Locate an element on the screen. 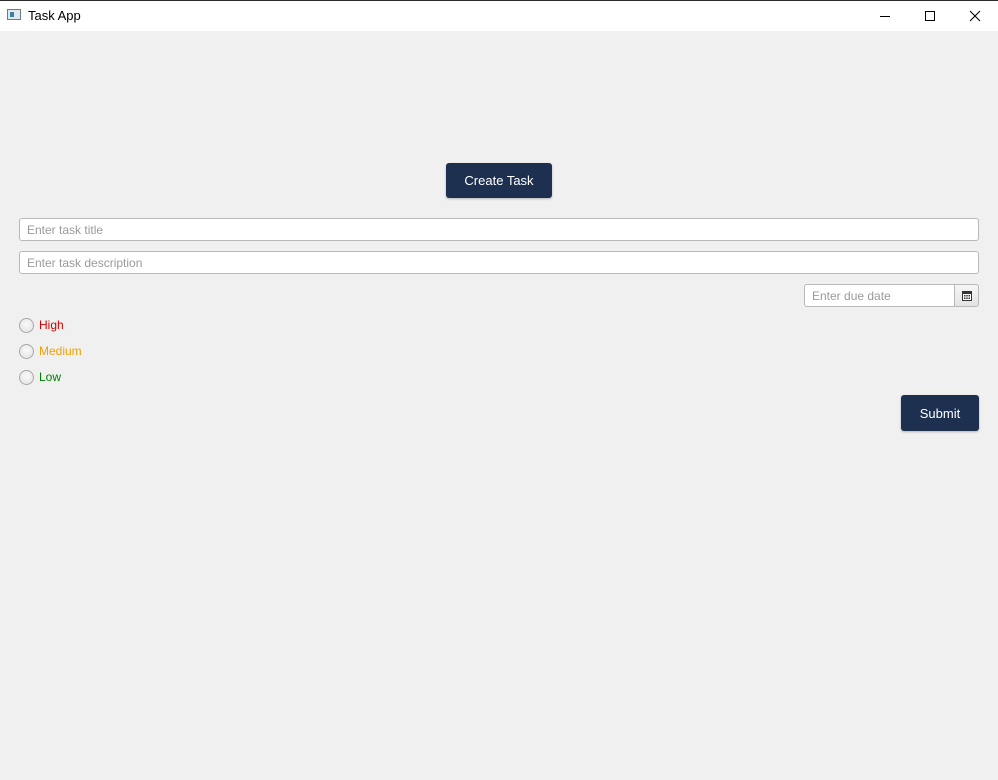  priority-label-high: High is located at coordinates (51, 325).